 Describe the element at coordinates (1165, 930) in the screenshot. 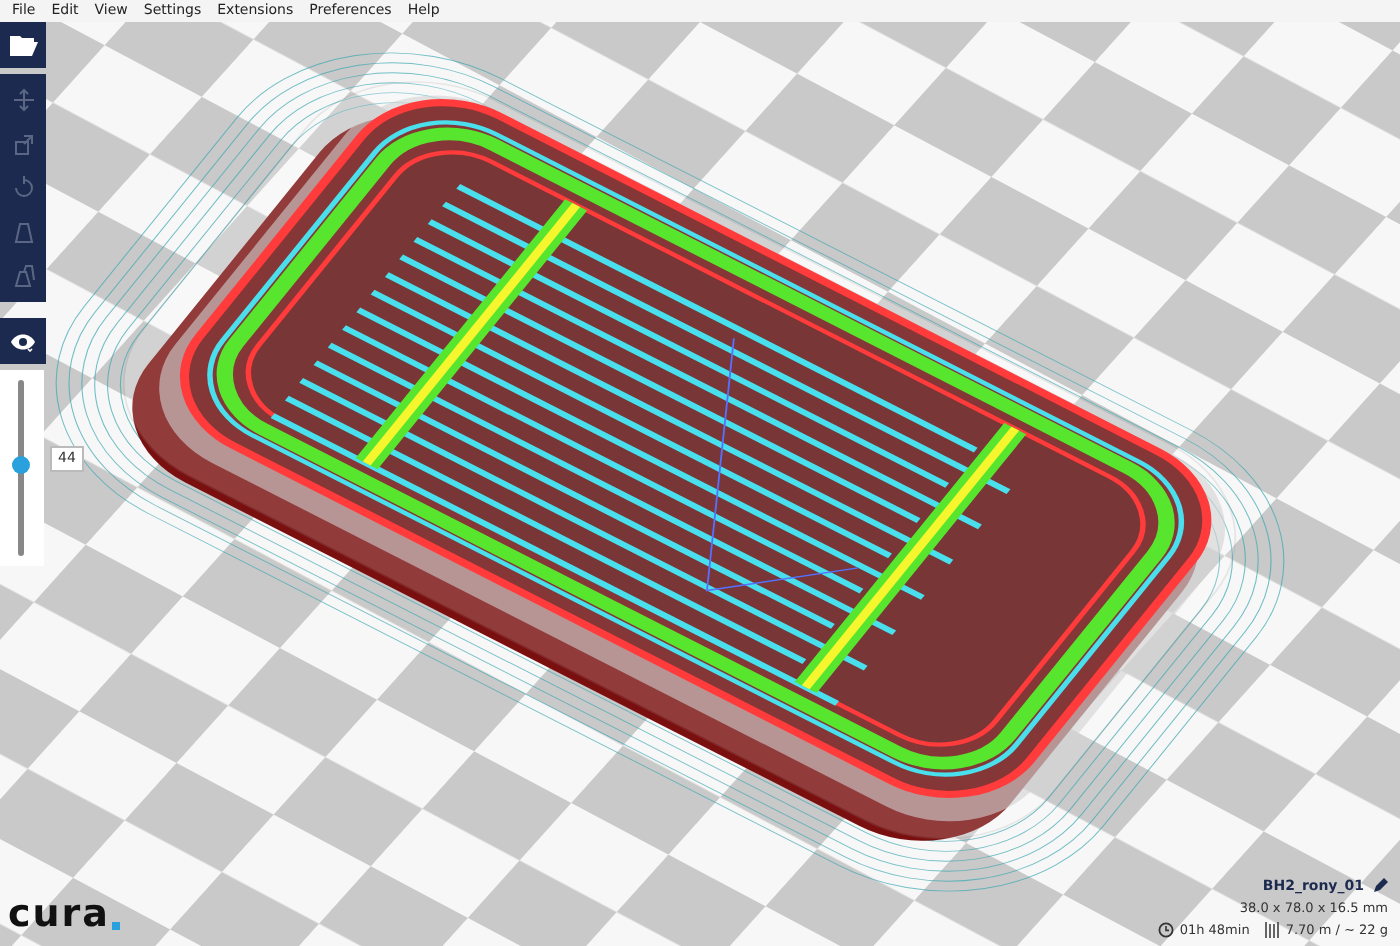

I see `clock-icon` at that location.